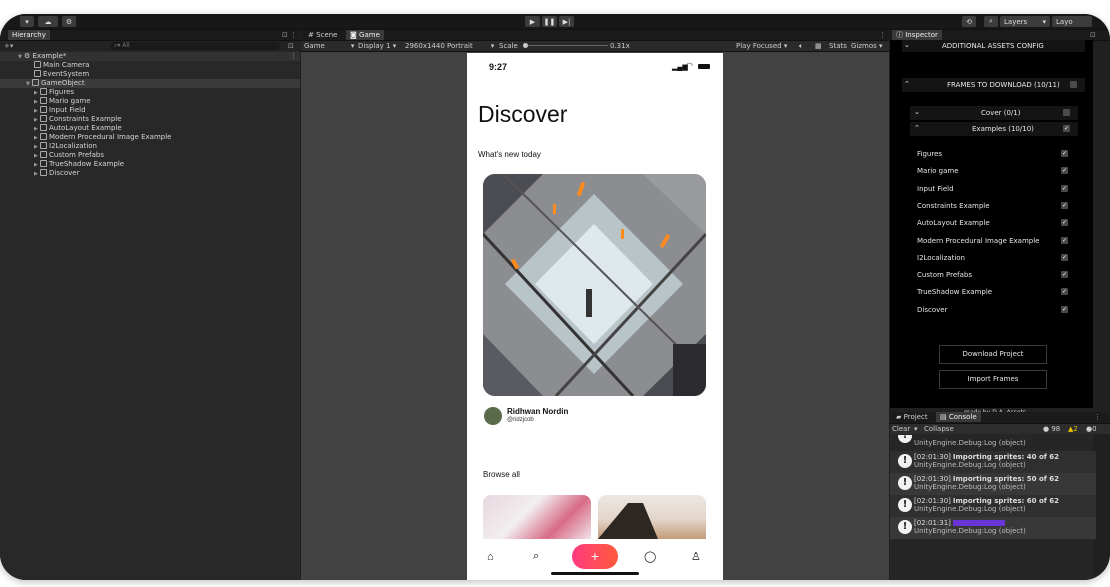  I want to click on example-frame-row: Discover ✓, so click(997, 311).